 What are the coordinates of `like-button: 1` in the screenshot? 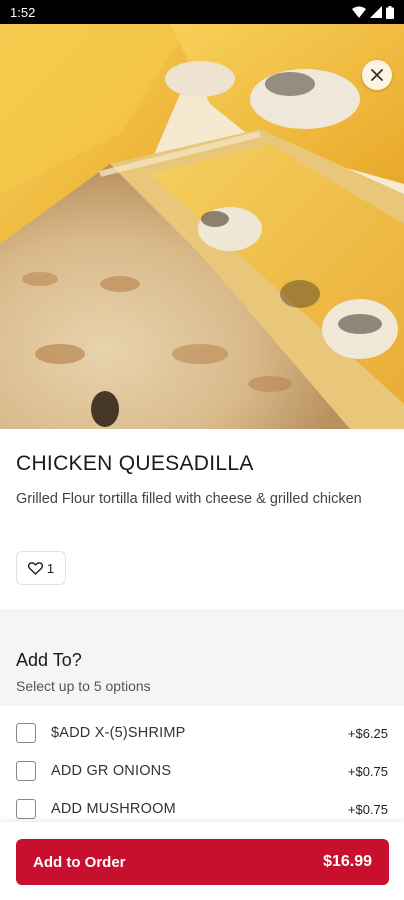 It's located at (41, 568).